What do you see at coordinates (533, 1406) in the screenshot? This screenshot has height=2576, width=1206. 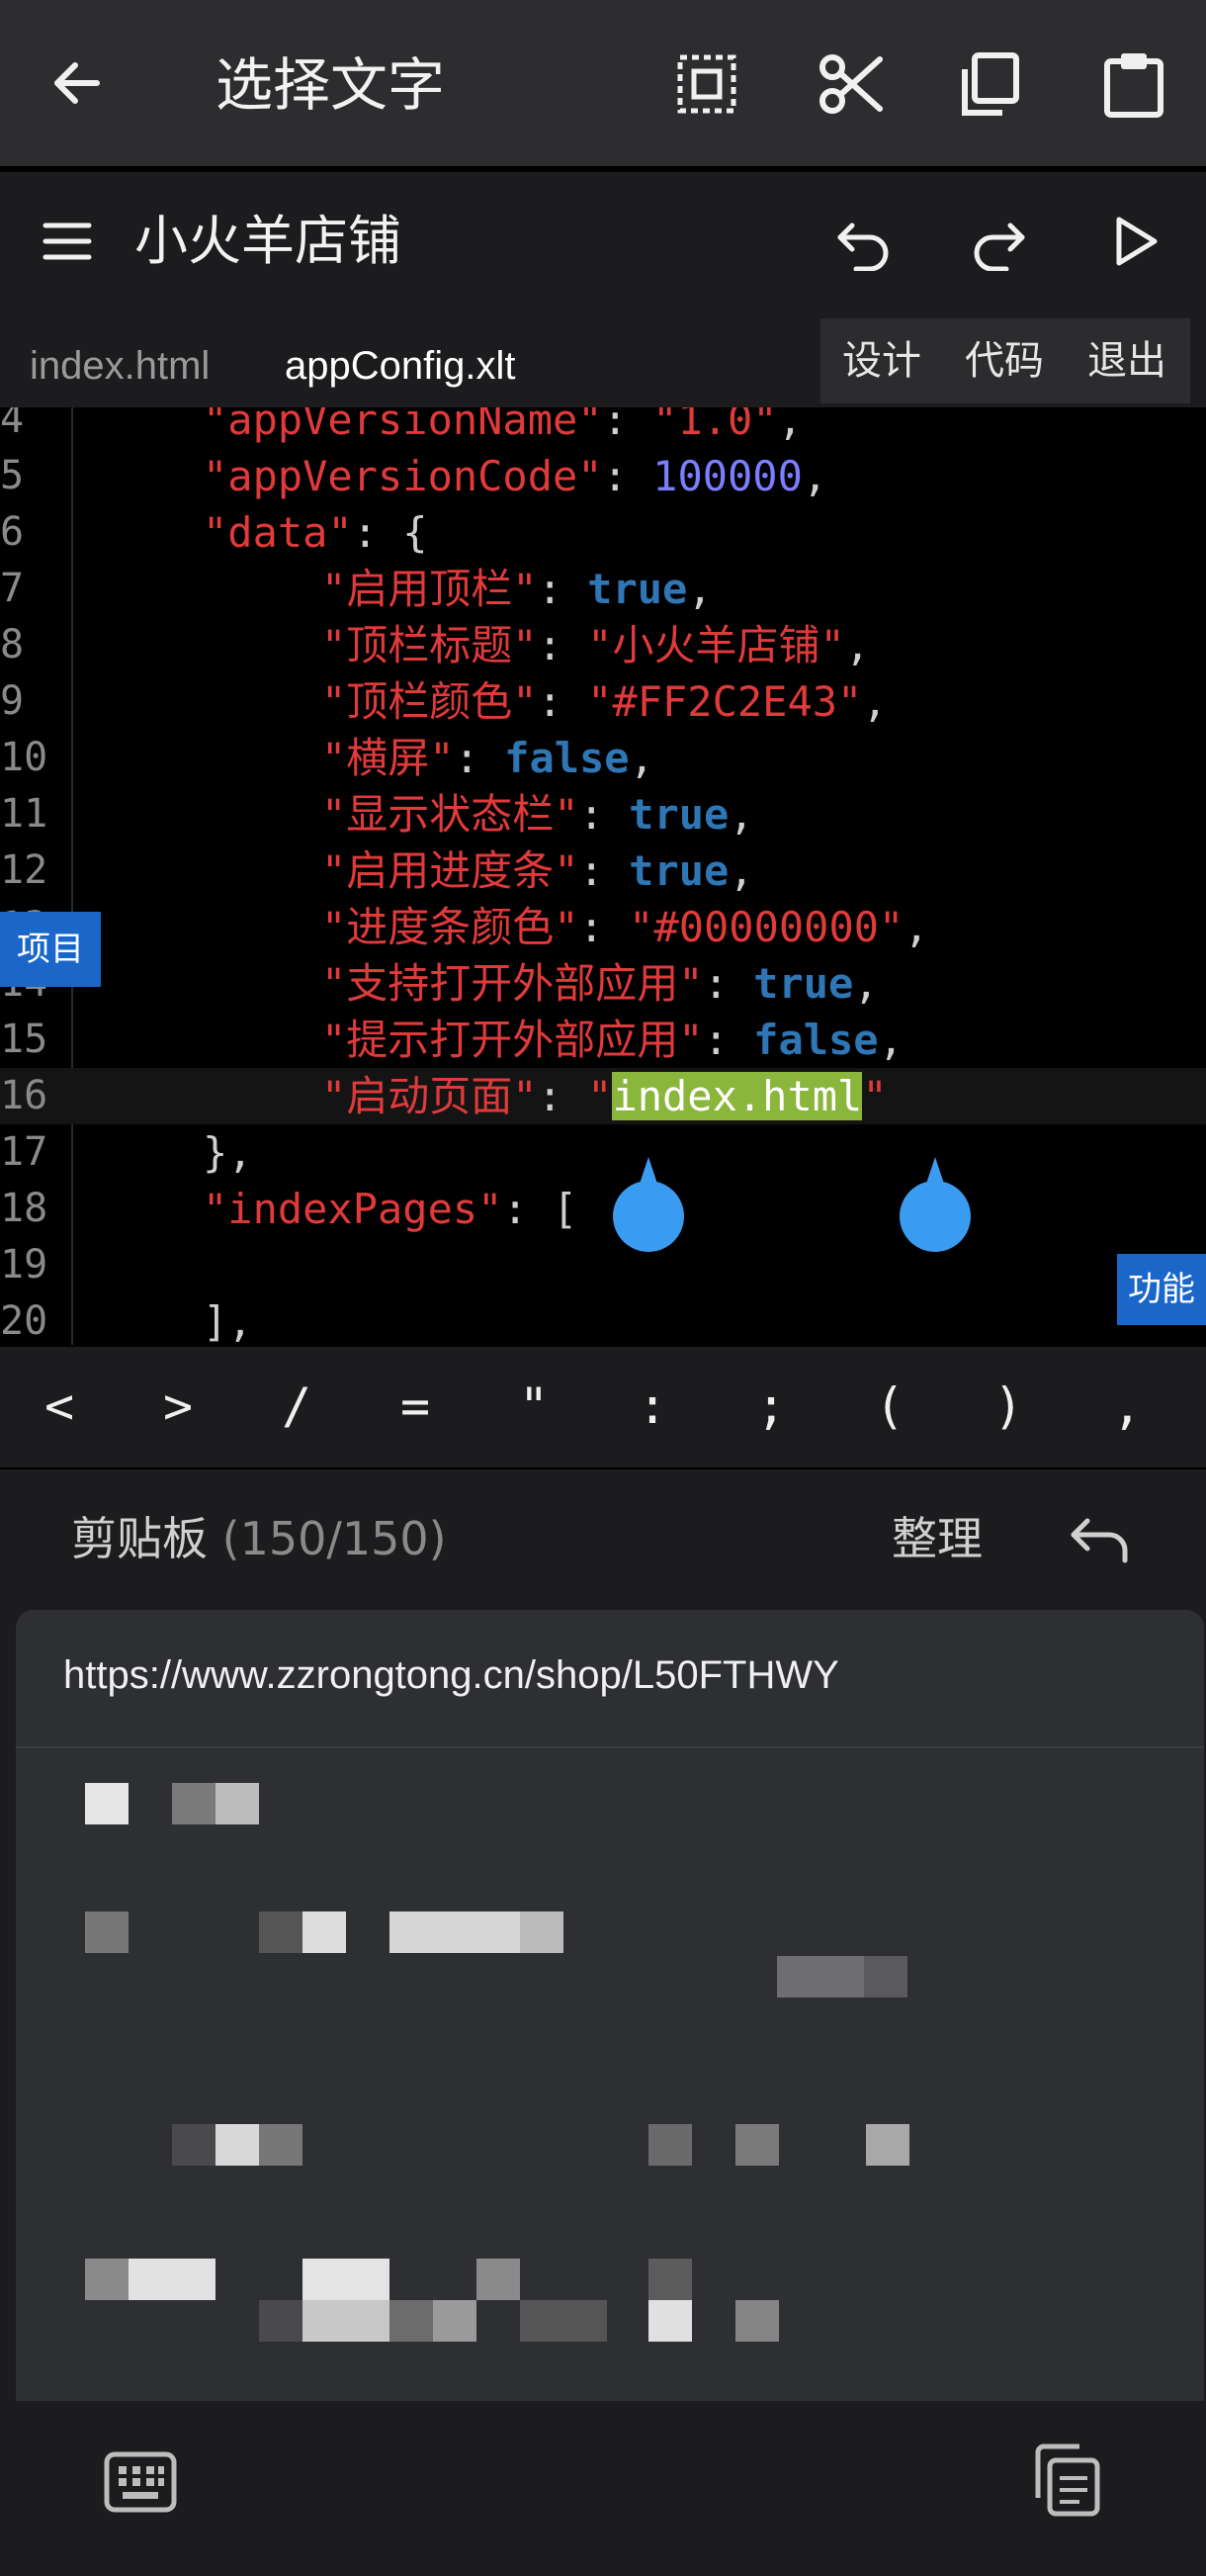 I see `symbol-key: "` at bounding box center [533, 1406].